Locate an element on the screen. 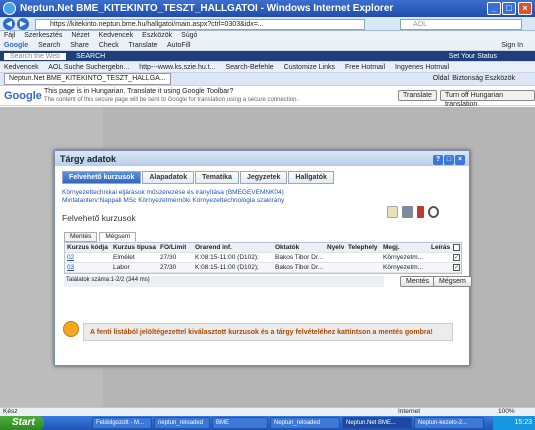 The image size is (535, 430). close-button: × is located at coordinates (525, 8).